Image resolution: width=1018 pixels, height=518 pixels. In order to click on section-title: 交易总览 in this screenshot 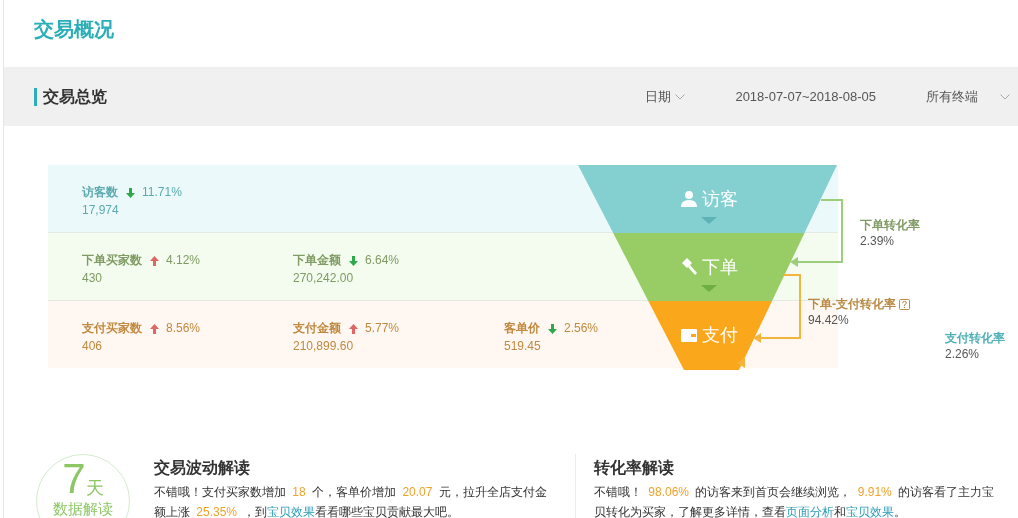, I will do `click(70, 96)`.